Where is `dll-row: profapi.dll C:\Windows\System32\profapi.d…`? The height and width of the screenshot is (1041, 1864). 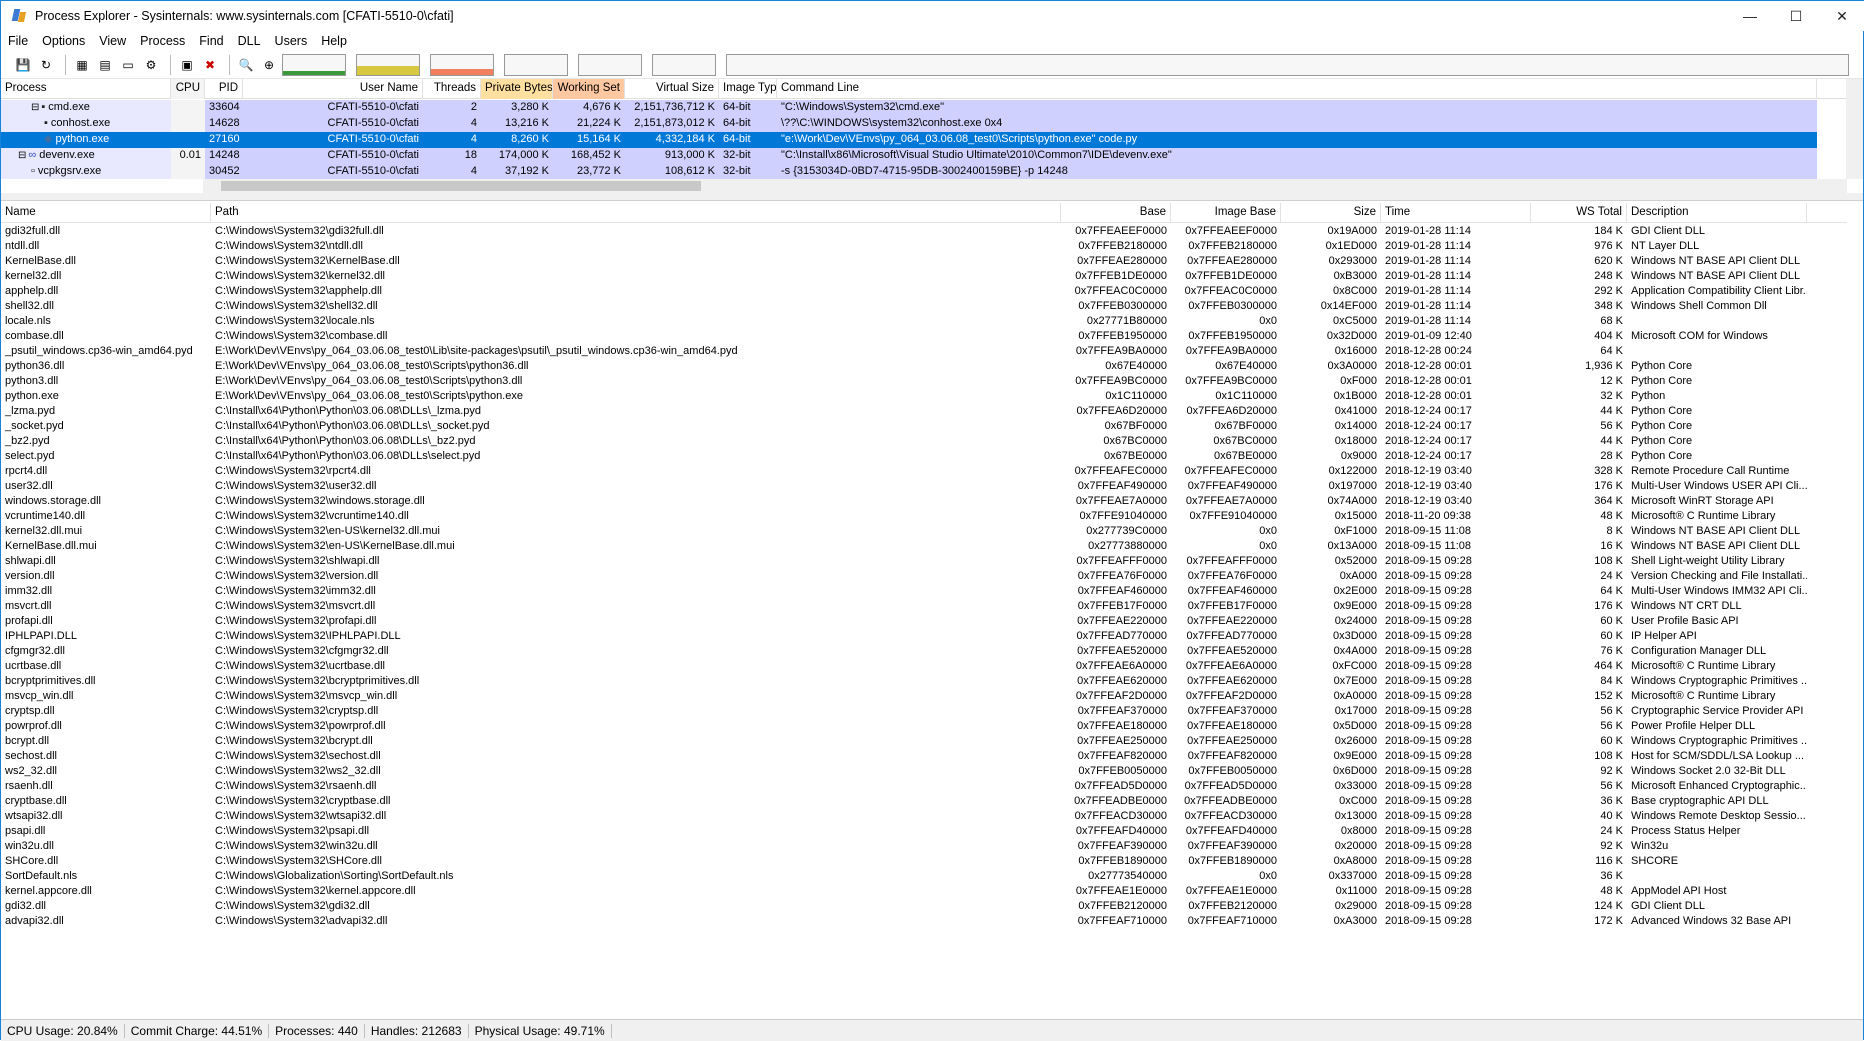 dll-row: profapi.dll C:\Windows\System32\profapi.d… is located at coordinates (924, 621).